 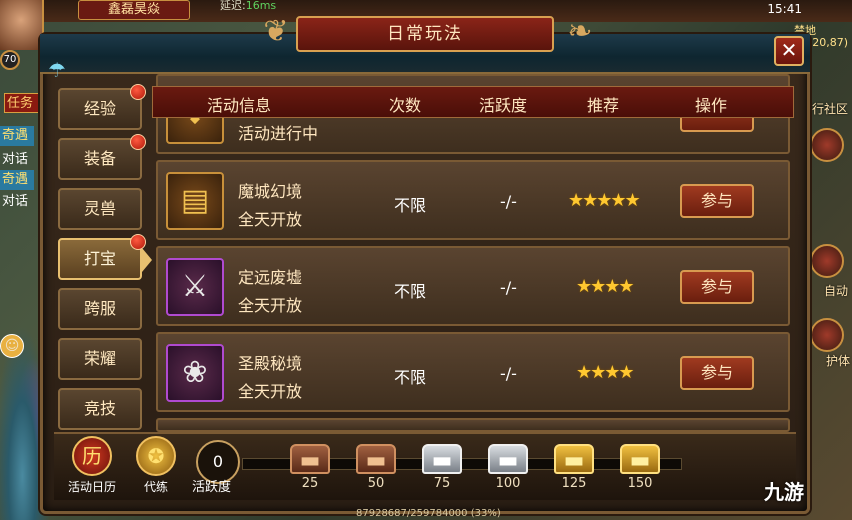 I want to click on tab-label: 荣耀, so click(x=99, y=358).